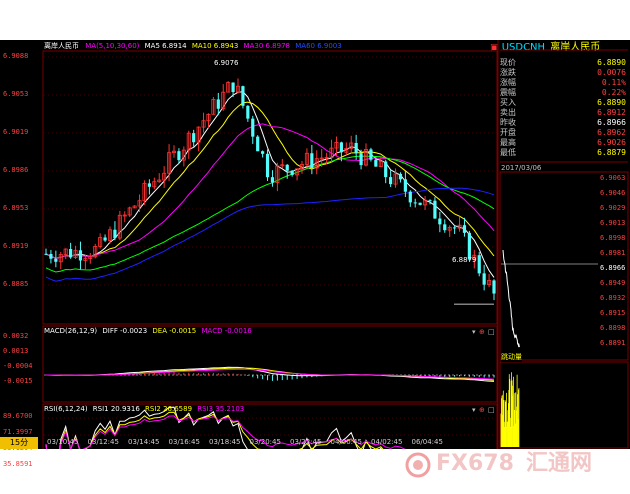 The height and width of the screenshot is (494, 630). What do you see at coordinates (226, 63) in the screenshot?
I see `high-price-marker: 6.9076` at bounding box center [226, 63].